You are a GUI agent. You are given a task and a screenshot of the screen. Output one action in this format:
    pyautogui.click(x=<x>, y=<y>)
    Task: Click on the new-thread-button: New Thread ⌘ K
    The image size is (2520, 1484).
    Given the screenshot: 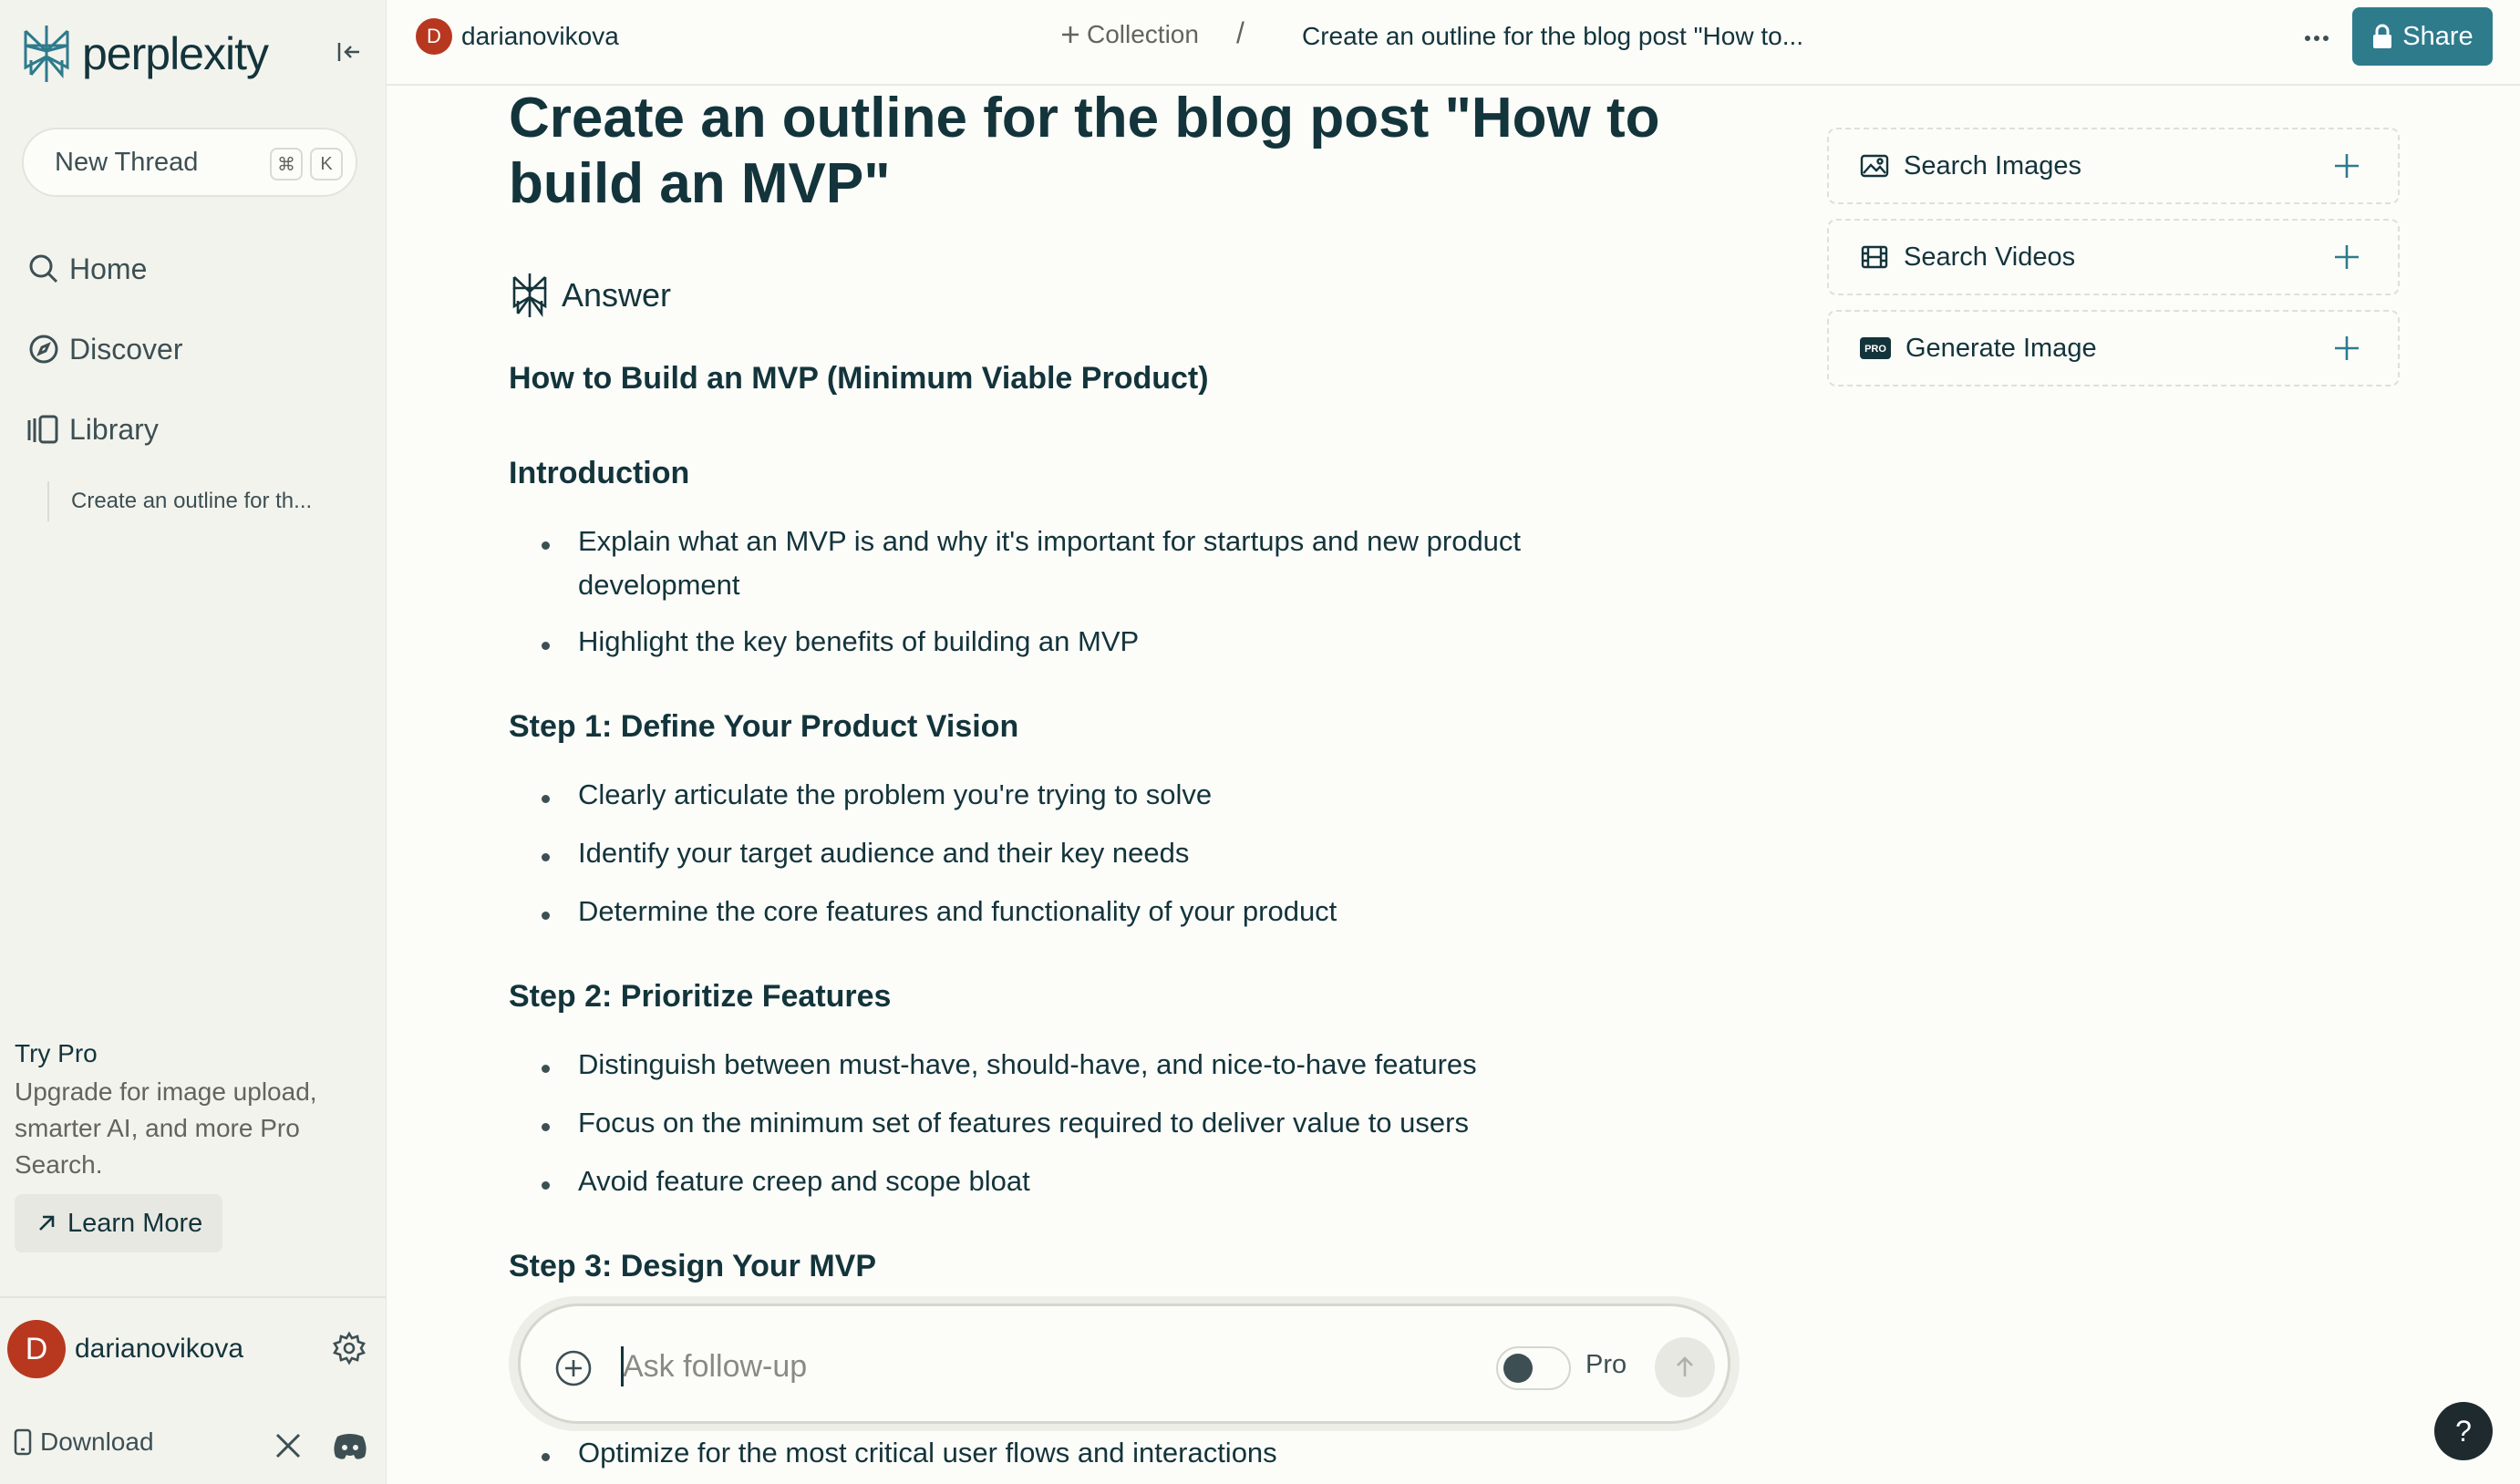 What is the action you would take?
    pyautogui.click(x=189, y=162)
    